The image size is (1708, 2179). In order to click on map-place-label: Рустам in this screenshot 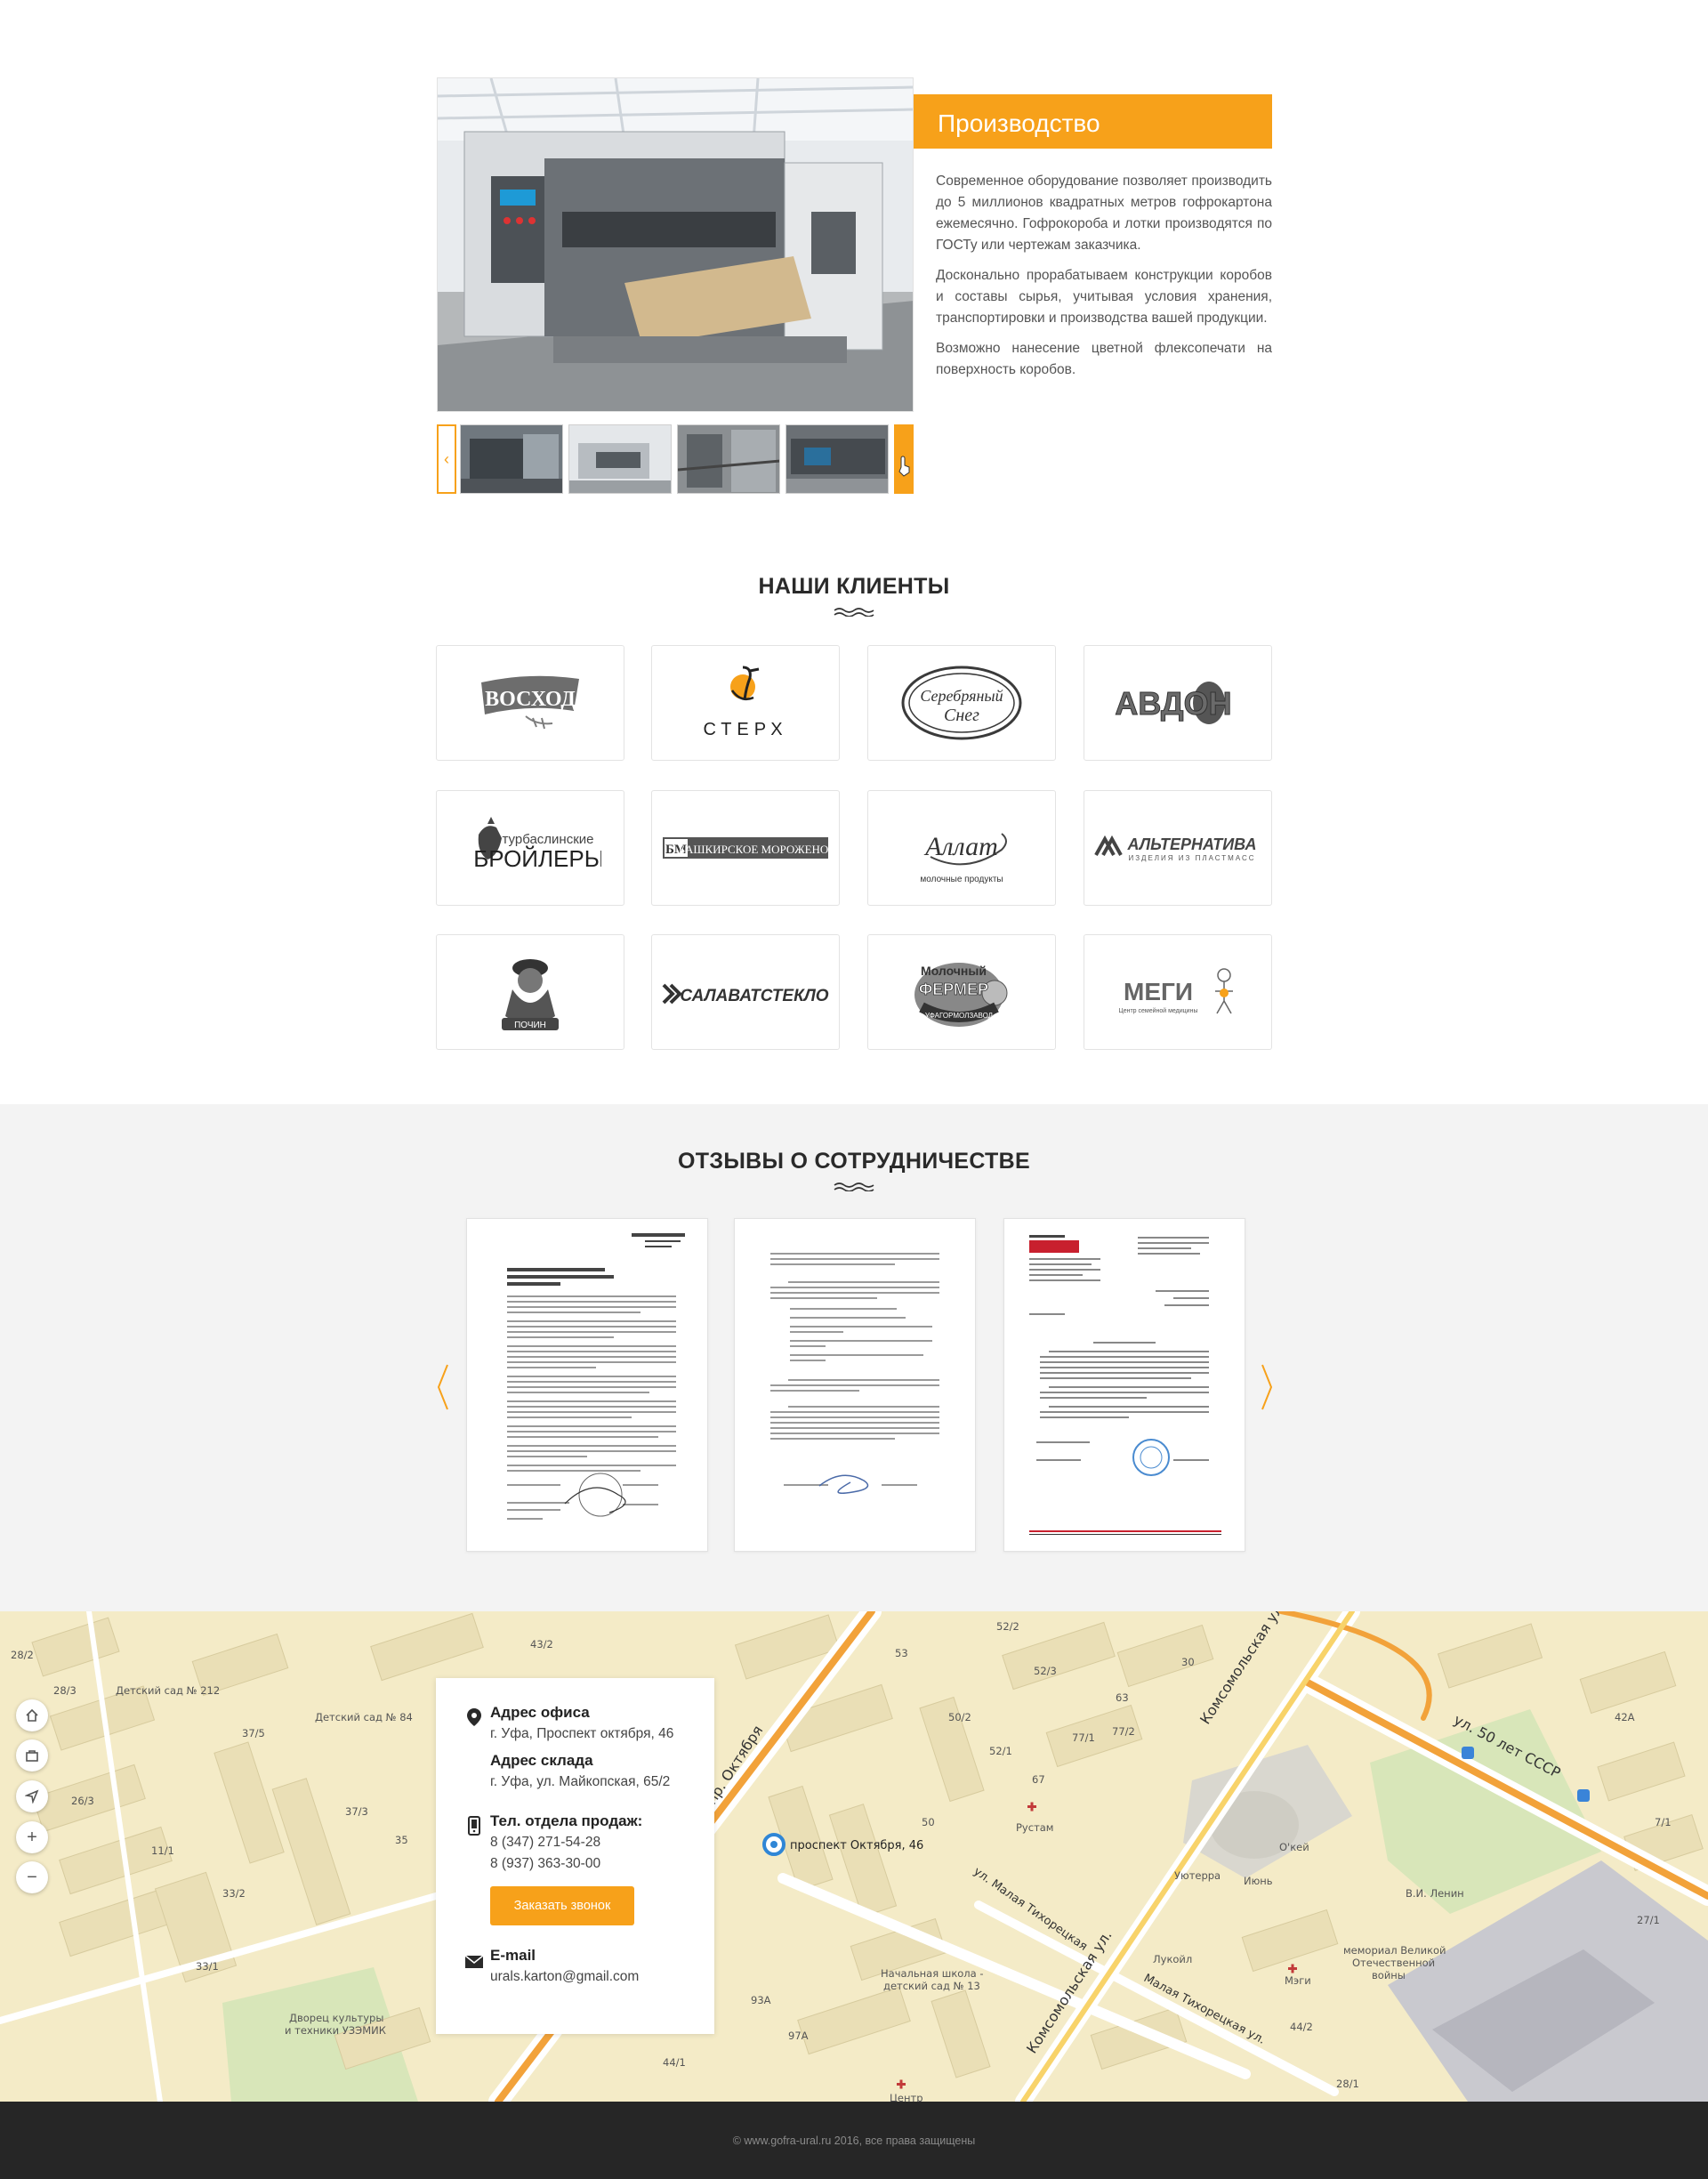, I will do `click(1035, 1827)`.